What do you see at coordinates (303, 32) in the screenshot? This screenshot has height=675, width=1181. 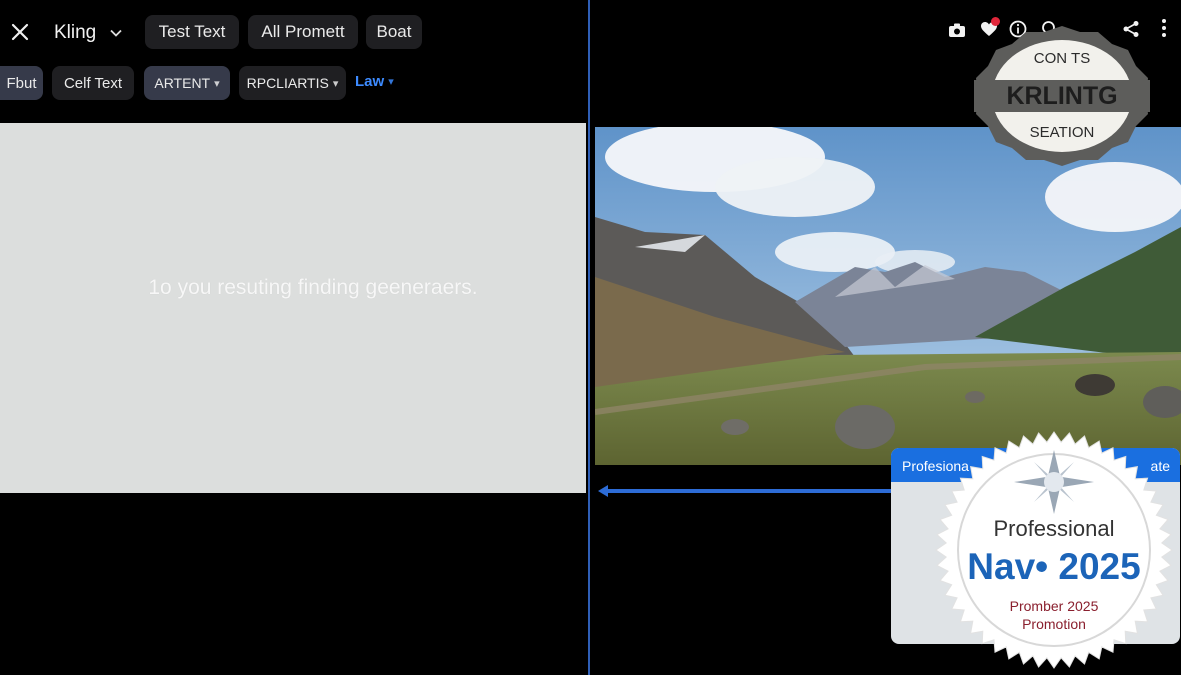 I see `tab-all-promett: All Promett` at bounding box center [303, 32].